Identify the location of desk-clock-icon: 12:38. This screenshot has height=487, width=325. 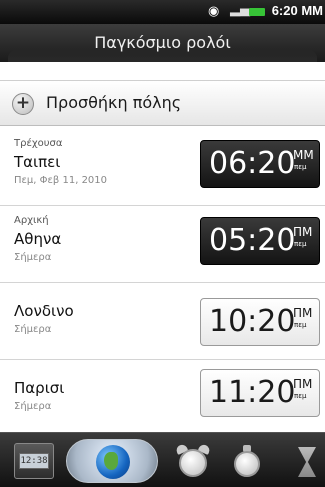
(34, 461).